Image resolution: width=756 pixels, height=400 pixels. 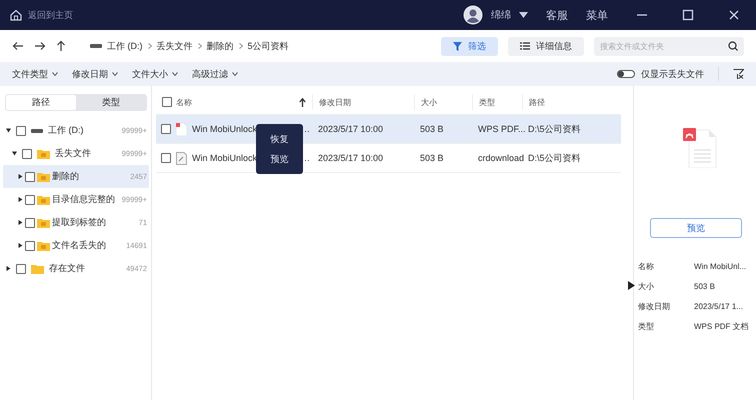 I want to click on details-button: 详细信息, so click(x=546, y=46).